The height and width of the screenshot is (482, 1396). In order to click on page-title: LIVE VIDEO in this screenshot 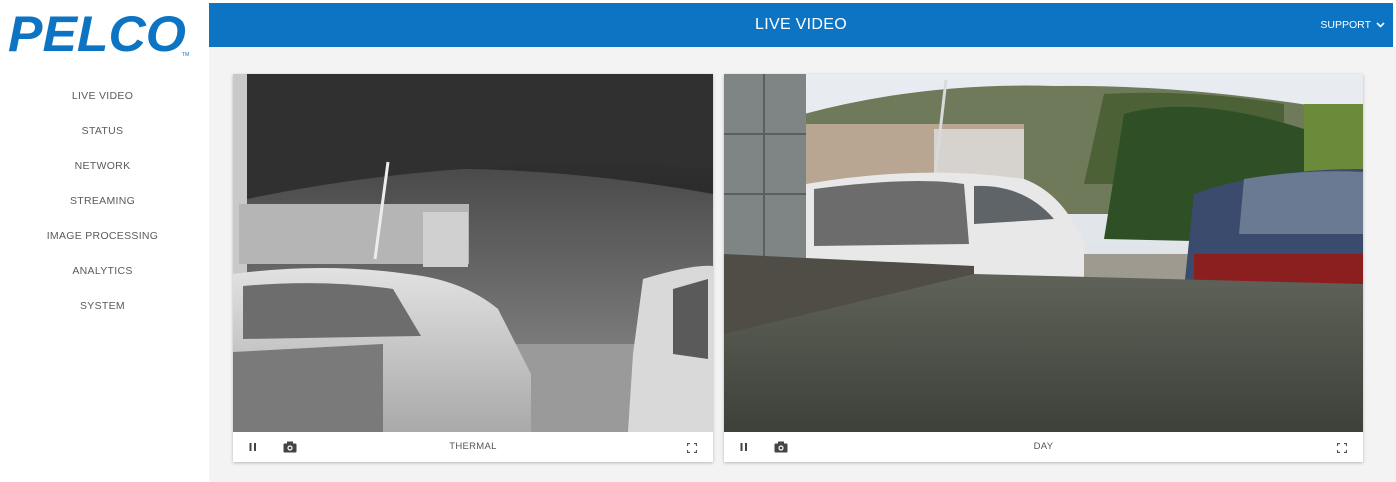, I will do `click(801, 24)`.